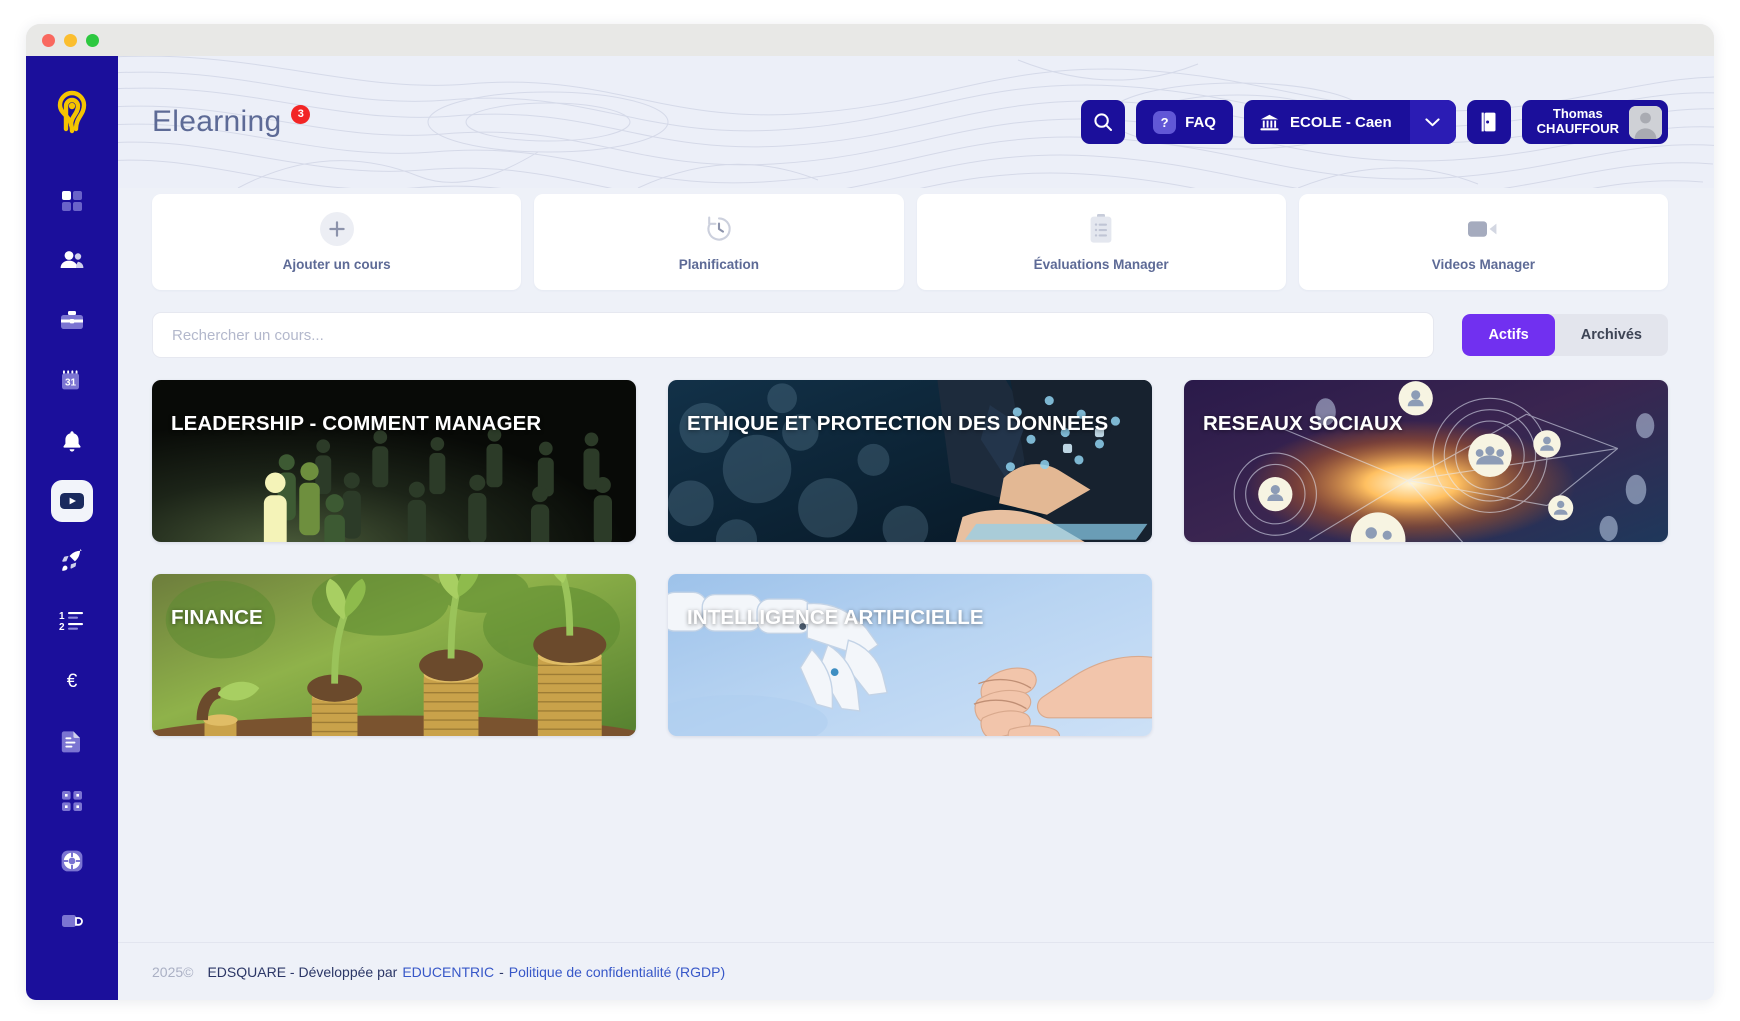 This screenshot has height=1021, width=1740. I want to click on logout-door-icon, so click(1488, 122).